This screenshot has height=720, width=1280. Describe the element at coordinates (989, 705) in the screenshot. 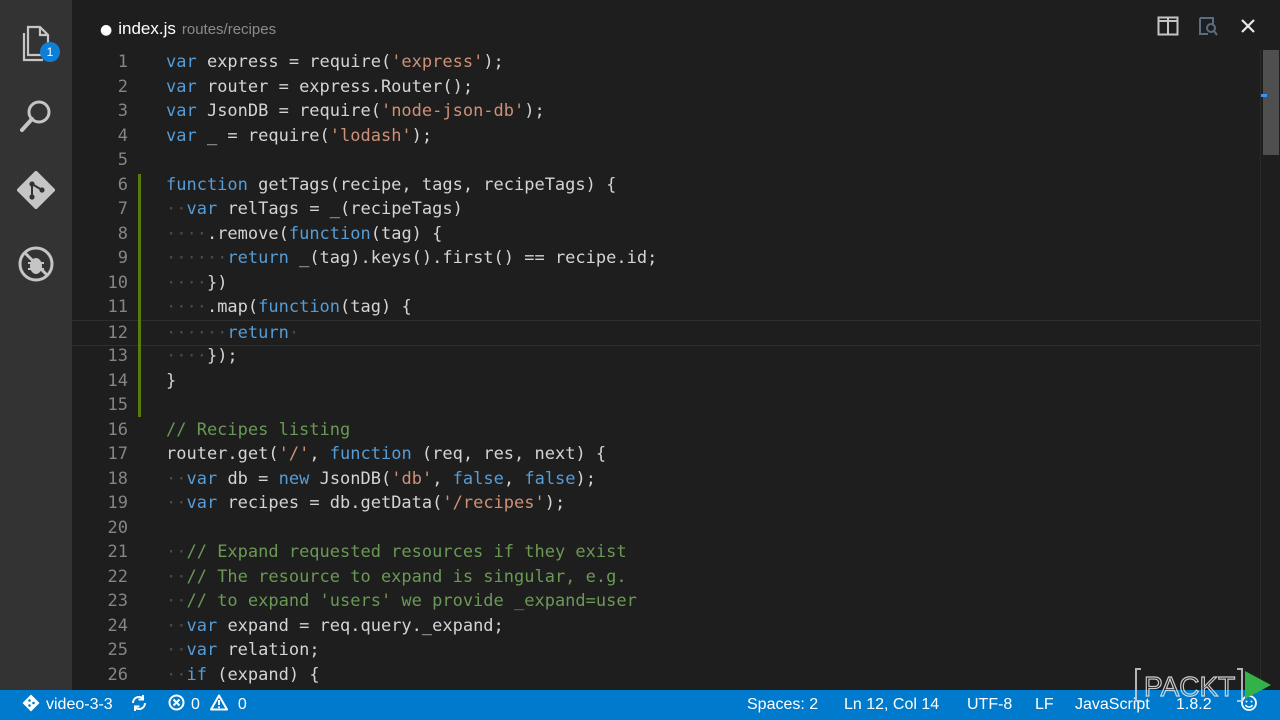

I see `encoding-status: UTF-8` at that location.